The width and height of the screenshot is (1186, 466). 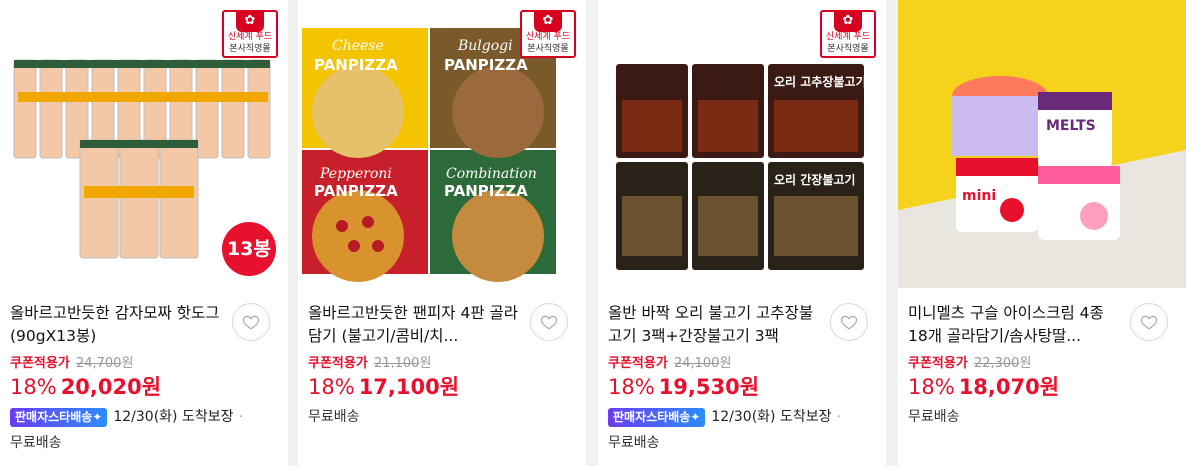 I want to click on pizza-label-bulgogi: Bulgogi, so click(x=485, y=46).